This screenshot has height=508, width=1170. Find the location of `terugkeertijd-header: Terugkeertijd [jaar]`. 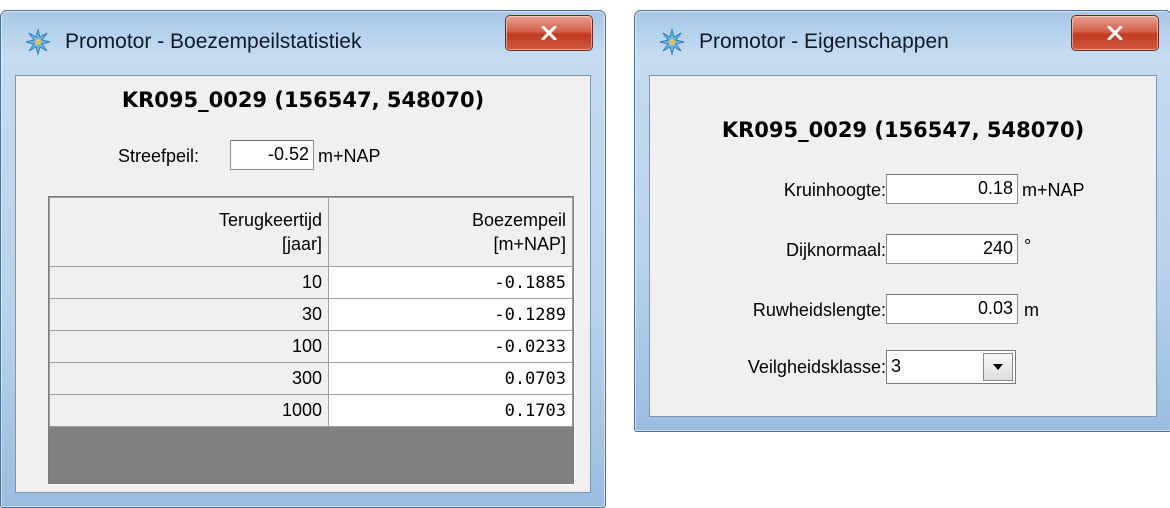

terugkeertijd-header: Terugkeertijd [jaar] is located at coordinates (189, 232).